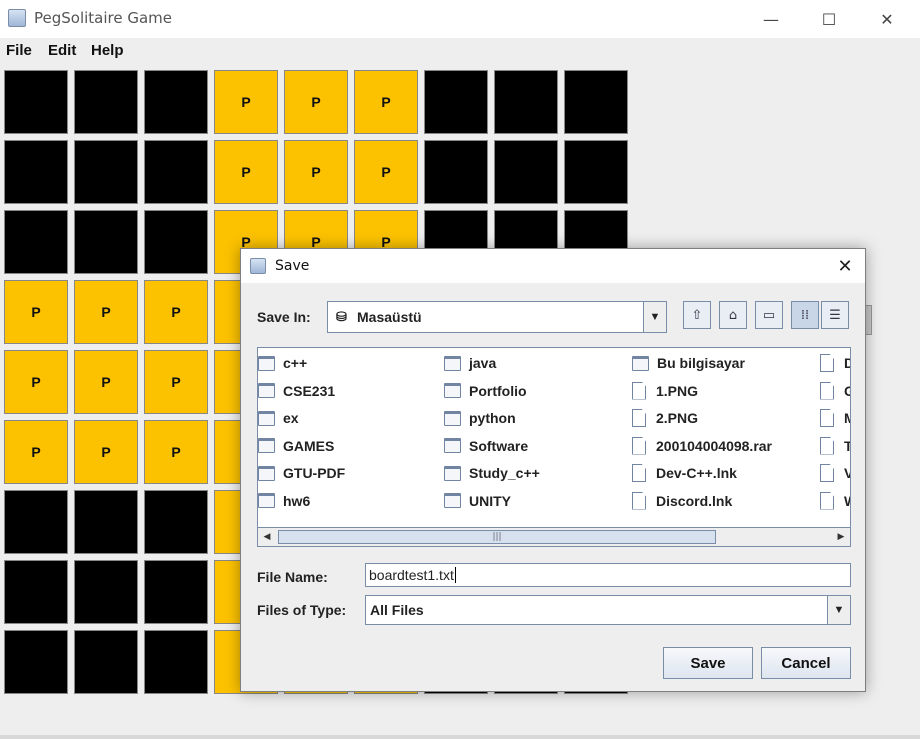 The width and height of the screenshot is (920, 739). Describe the element at coordinates (829, 19) in the screenshot. I see `maximize-button: ☐` at that location.